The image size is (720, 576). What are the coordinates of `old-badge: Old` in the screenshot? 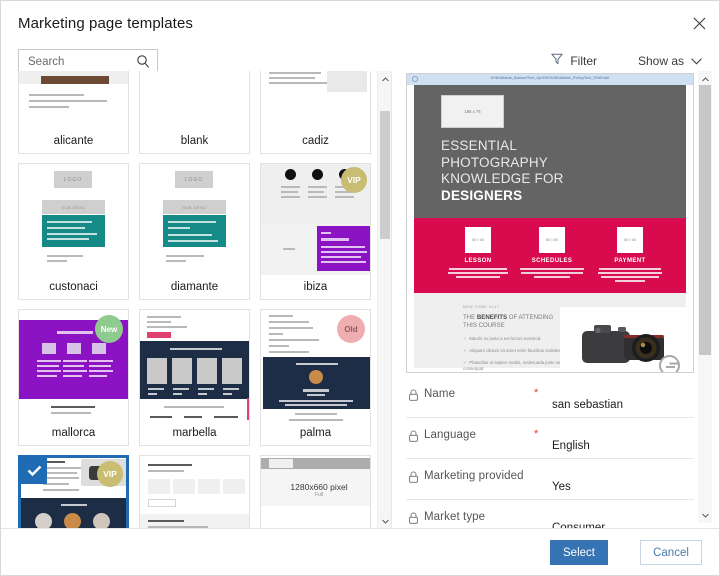 It's located at (351, 329).